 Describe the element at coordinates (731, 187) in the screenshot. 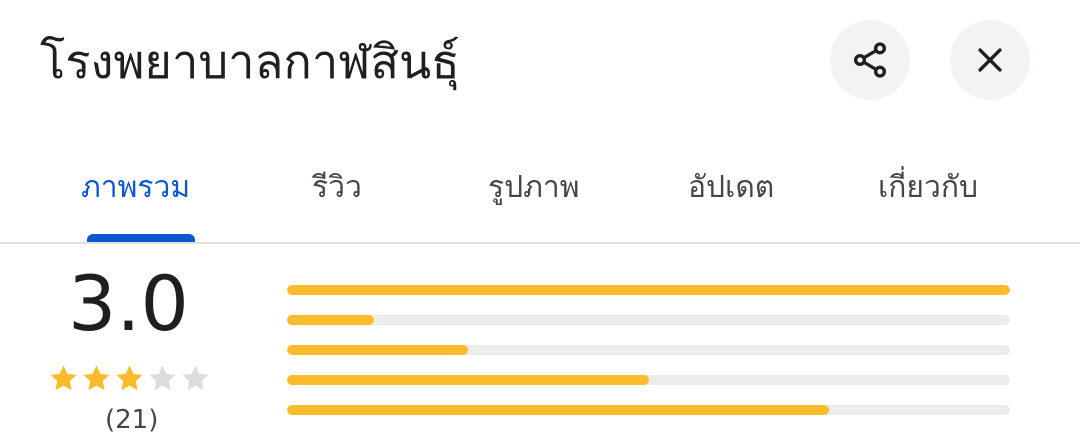

I see `tab-updates: อัปเดต` at that location.